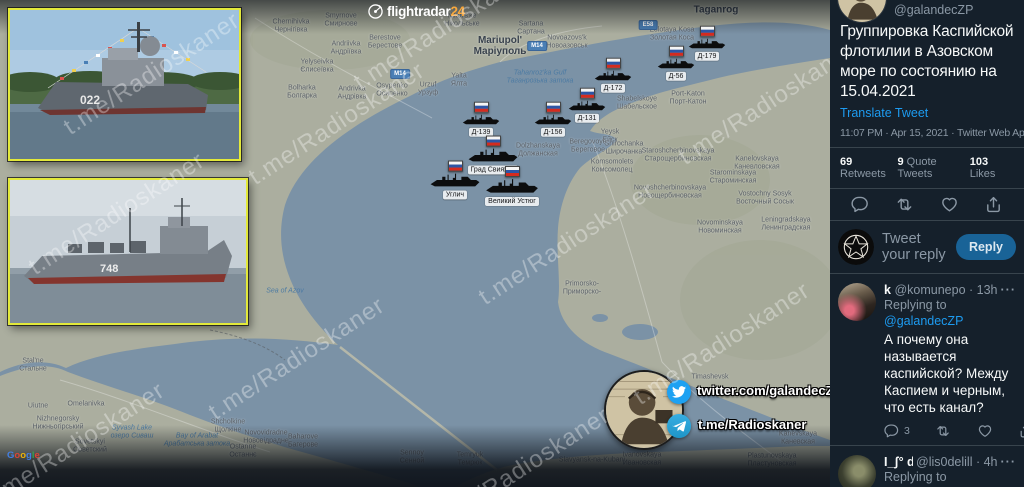 Image resolution: width=1024 pixels, height=487 pixels. I want to click on map-place-label: Novoazovs'k Новоазовськ, so click(566, 42).